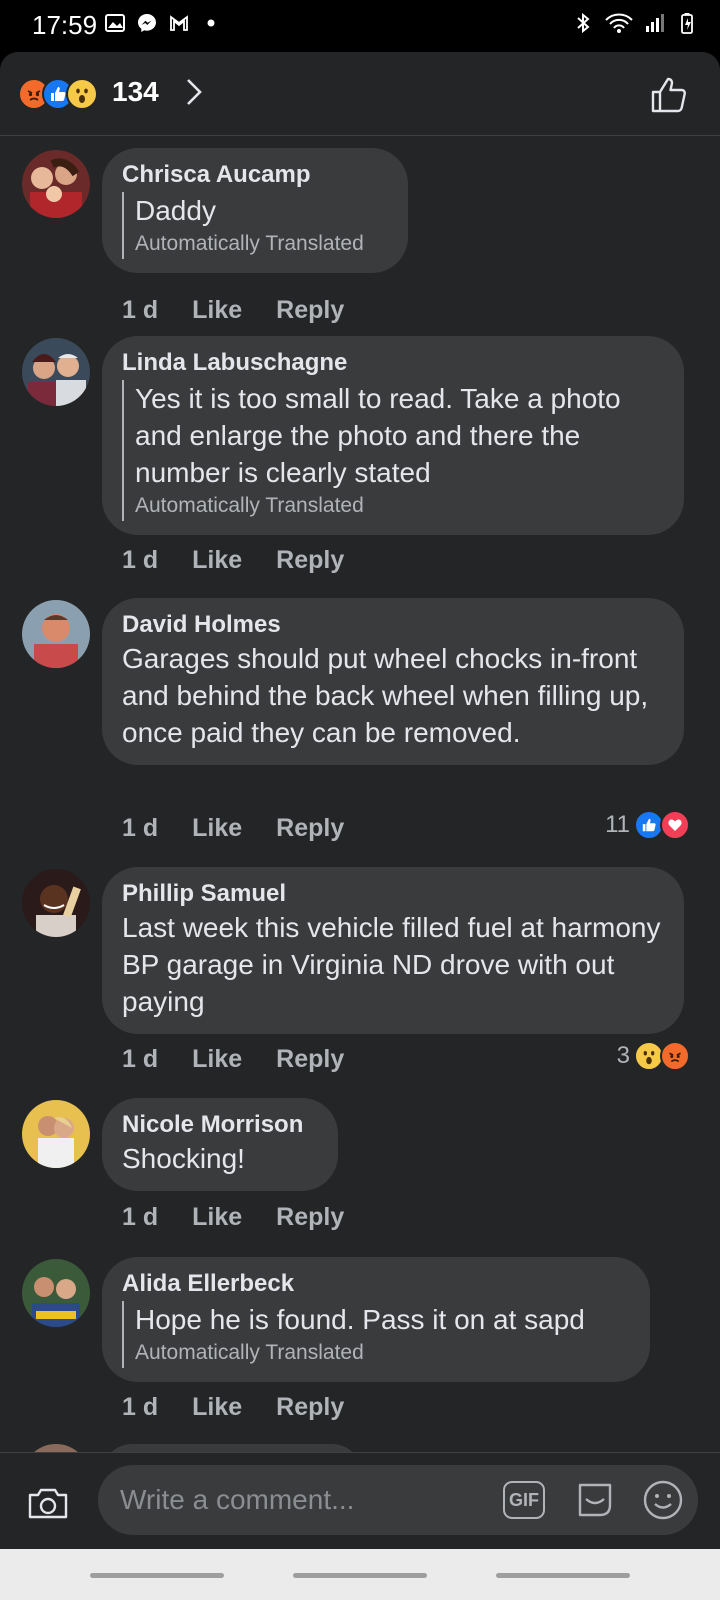 The height and width of the screenshot is (1600, 720). Describe the element at coordinates (135, 92) in the screenshot. I see `reaction-count: 134` at that location.